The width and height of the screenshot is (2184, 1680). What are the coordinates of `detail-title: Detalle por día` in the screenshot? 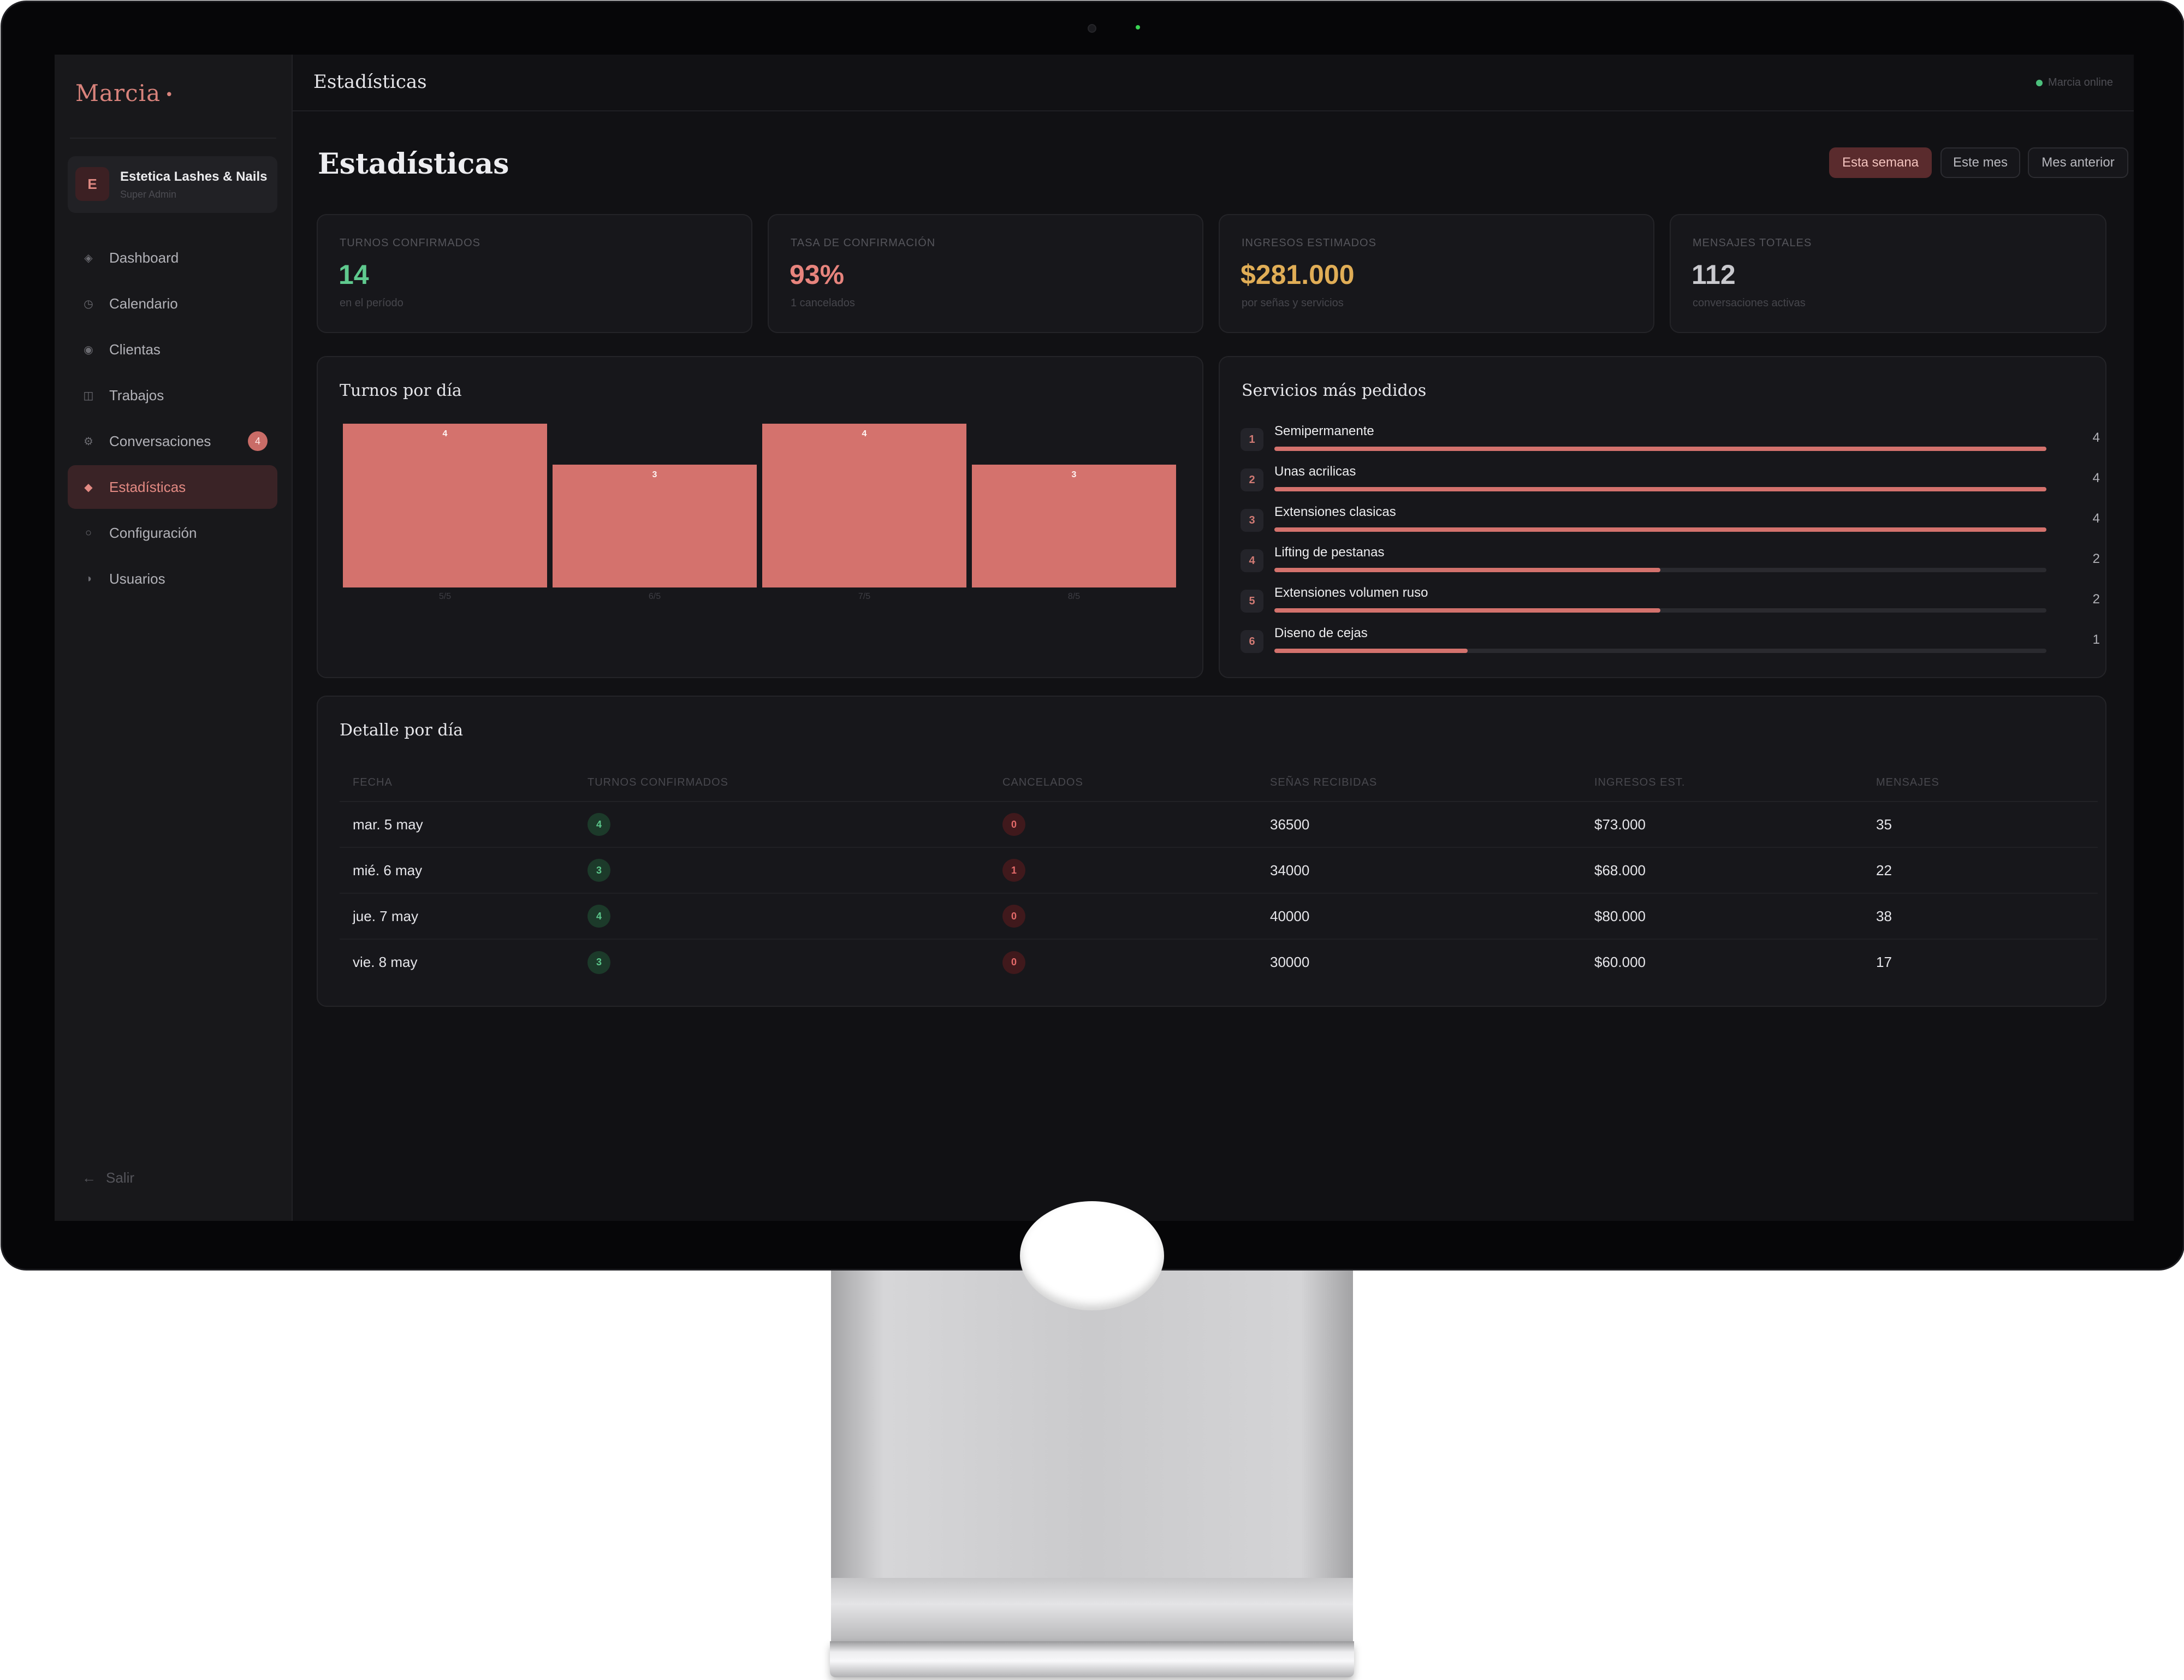 It's located at (402, 730).